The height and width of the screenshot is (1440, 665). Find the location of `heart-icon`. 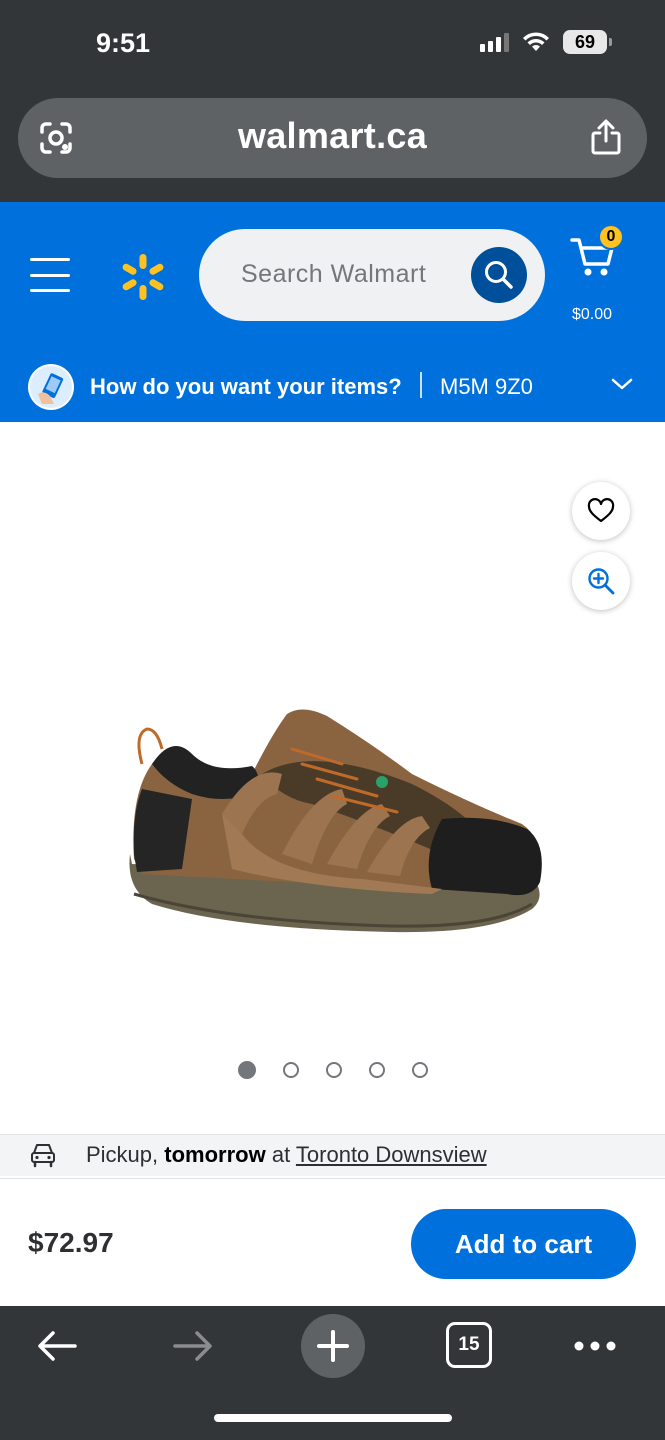

heart-icon is located at coordinates (601, 510).